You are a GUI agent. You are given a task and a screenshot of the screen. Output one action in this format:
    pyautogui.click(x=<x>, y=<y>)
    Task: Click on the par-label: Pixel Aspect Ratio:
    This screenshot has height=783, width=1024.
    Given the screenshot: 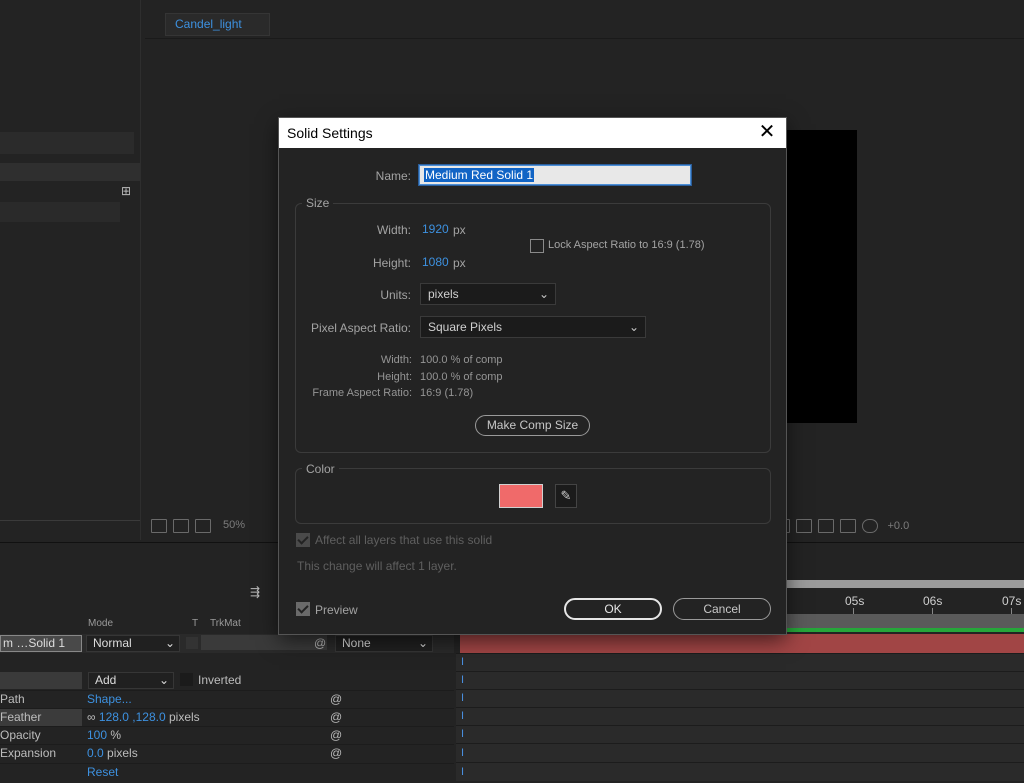 What is the action you would take?
    pyautogui.click(x=360, y=328)
    